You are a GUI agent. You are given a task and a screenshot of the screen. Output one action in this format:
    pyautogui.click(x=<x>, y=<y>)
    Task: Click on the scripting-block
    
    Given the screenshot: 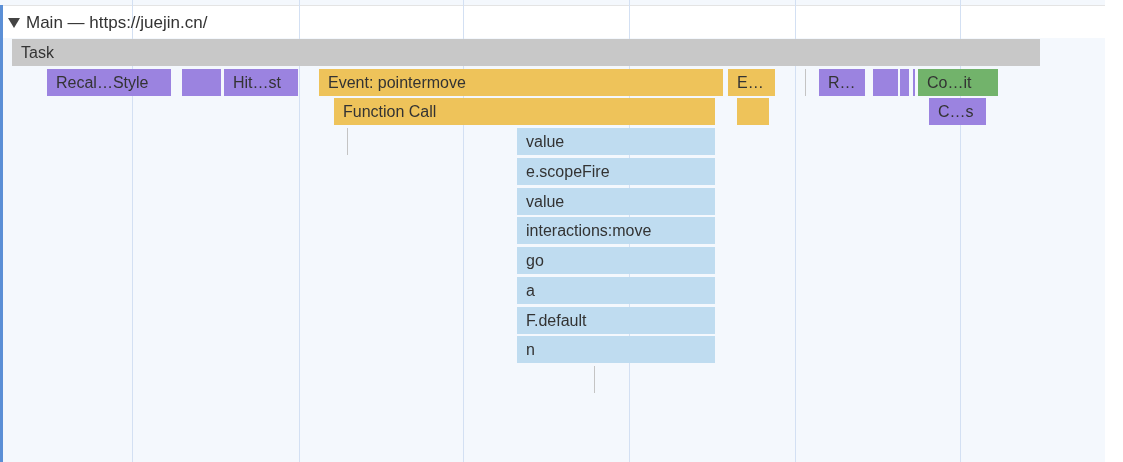 What is the action you would take?
    pyautogui.click(x=753, y=111)
    